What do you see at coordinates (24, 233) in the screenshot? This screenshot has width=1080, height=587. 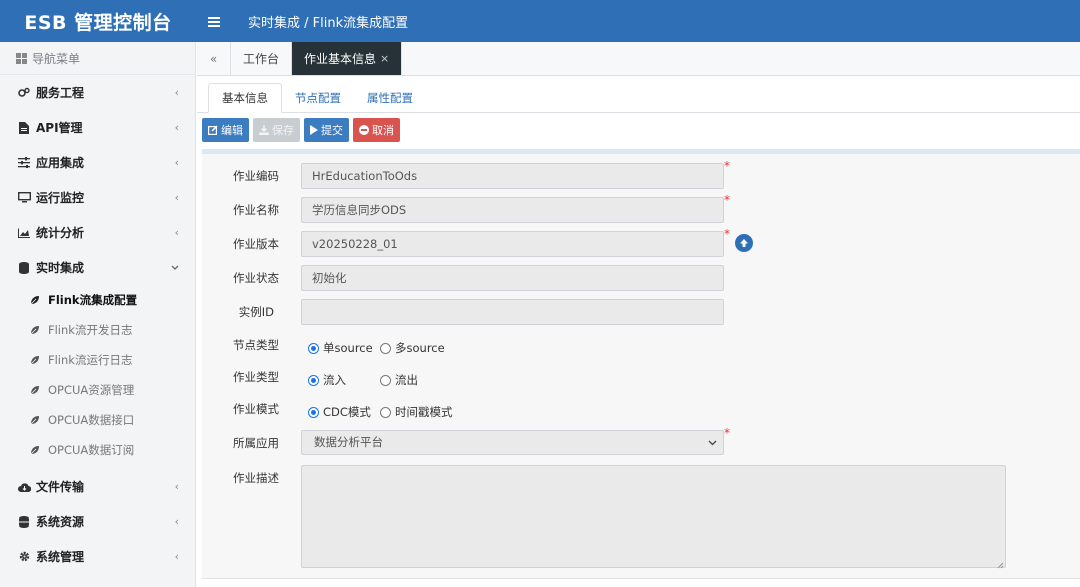 I see `area-chart-icon` at bounding box center [24, 233].